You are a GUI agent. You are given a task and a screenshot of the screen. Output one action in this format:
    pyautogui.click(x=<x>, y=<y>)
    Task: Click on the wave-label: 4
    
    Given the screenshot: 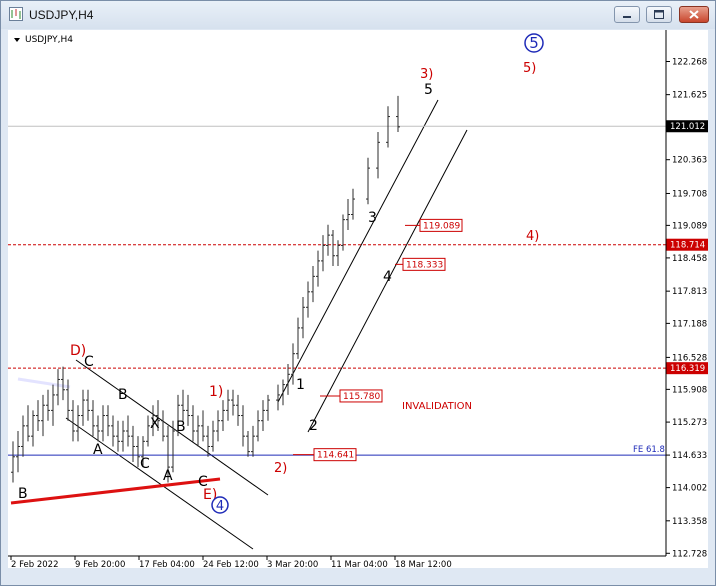 What is the action you would take?
    pyautogui.click(x=387, y=277)
    